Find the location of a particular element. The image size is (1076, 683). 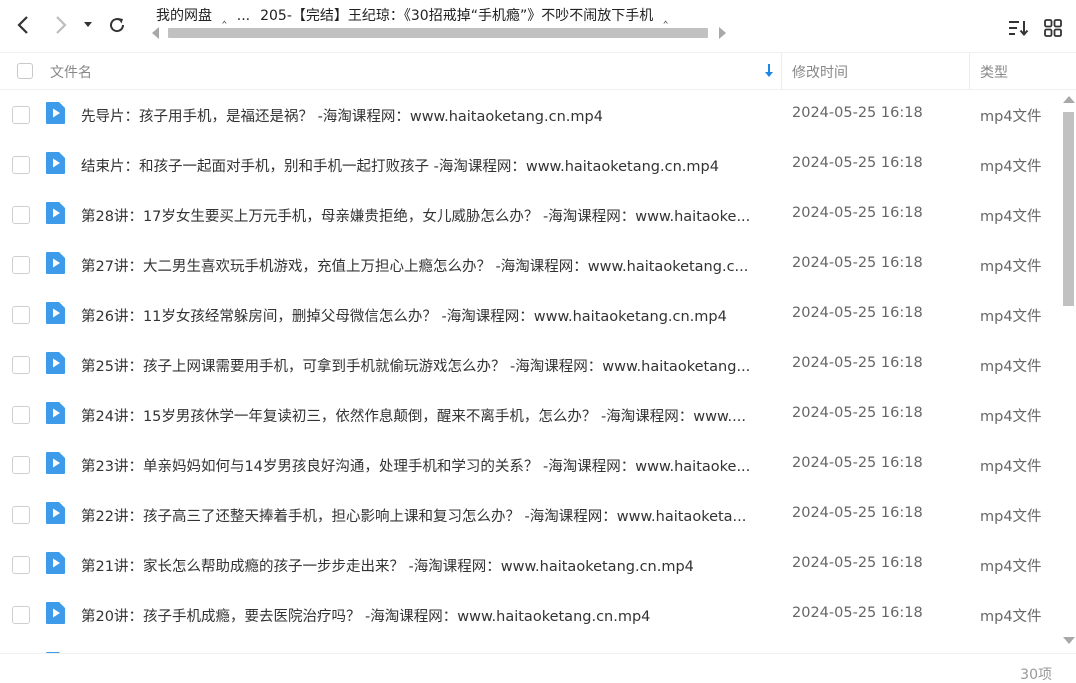

back-button is located at coordinates (23, 25).